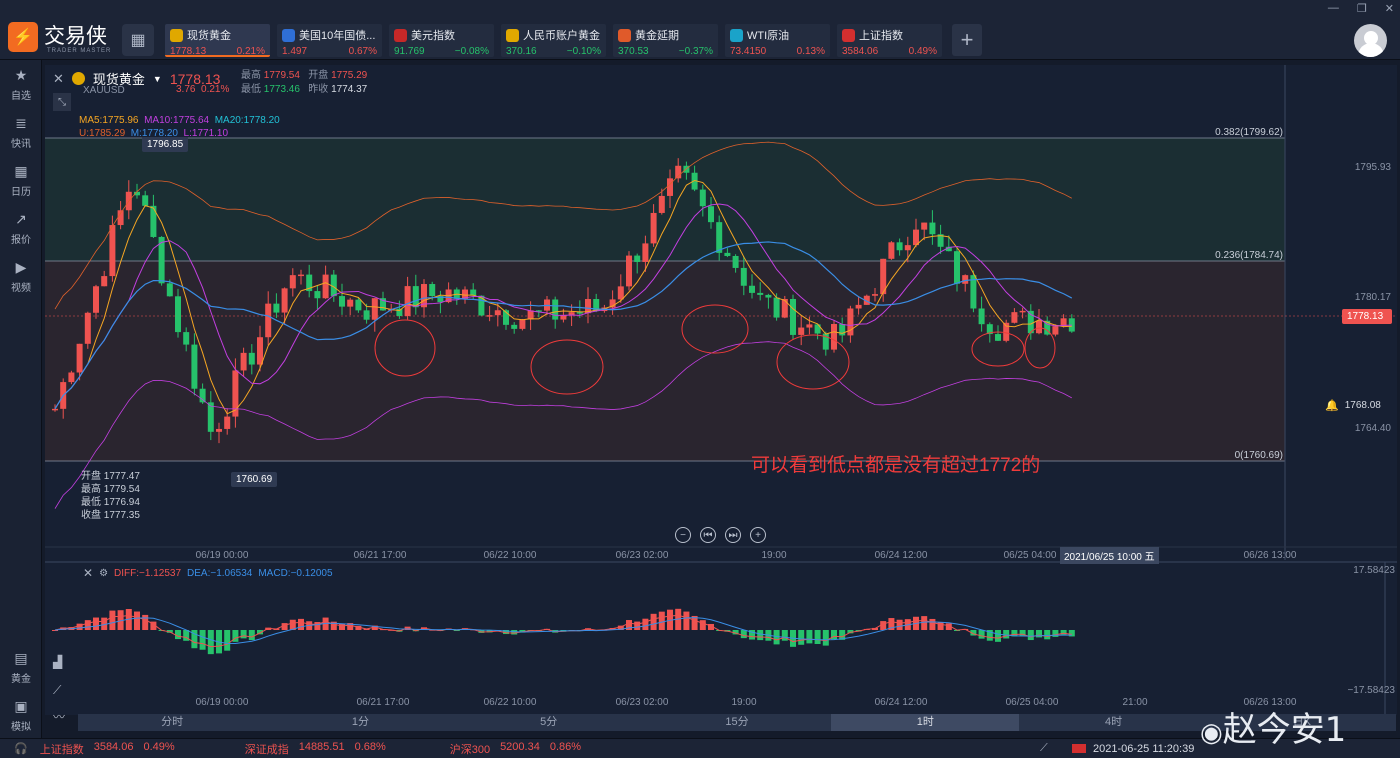 The image size is (1400, 758). What do you see at coordinates (683, 535) in the screenshot?
I see `zoom-out-button: −` at bounding box center [683, 535].